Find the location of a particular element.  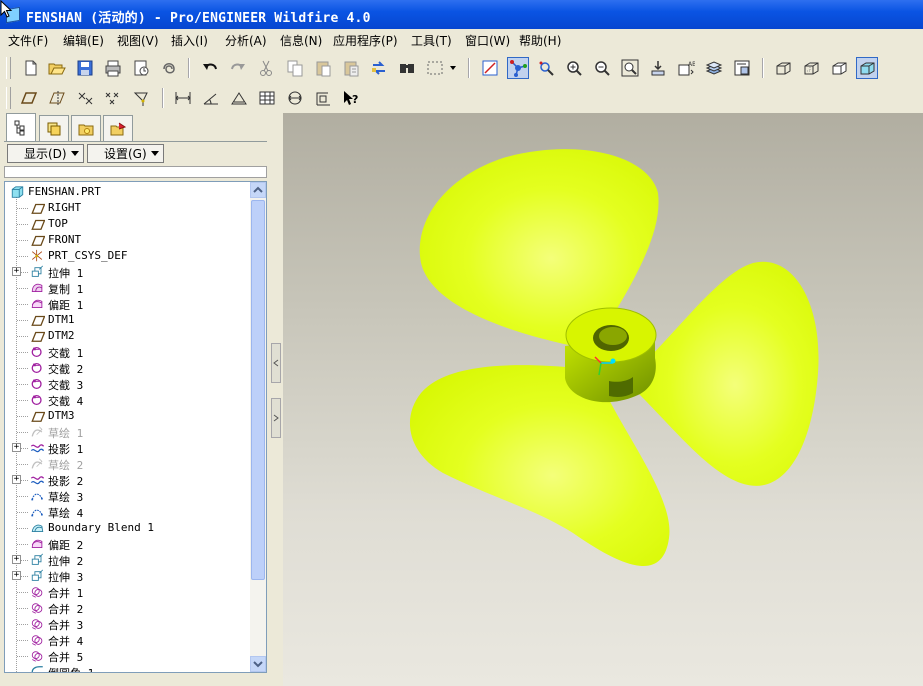

tree-item: 草绘 3 is located at coordinates (127, 496).